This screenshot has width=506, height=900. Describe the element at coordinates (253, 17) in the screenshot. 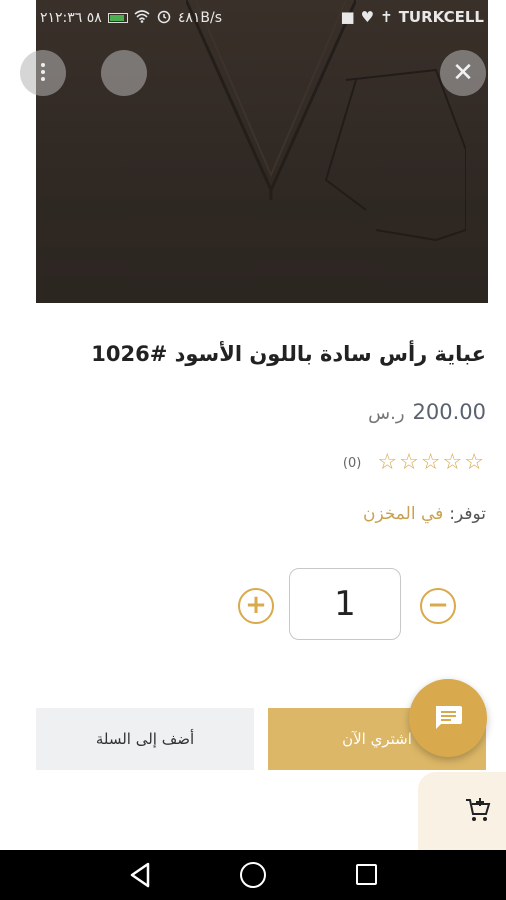

I see `status-bar: ٥٨ ٢١٢:٣٦ ٤٨١B/s ■ ♥ ✝ TURKCELL` at that location.